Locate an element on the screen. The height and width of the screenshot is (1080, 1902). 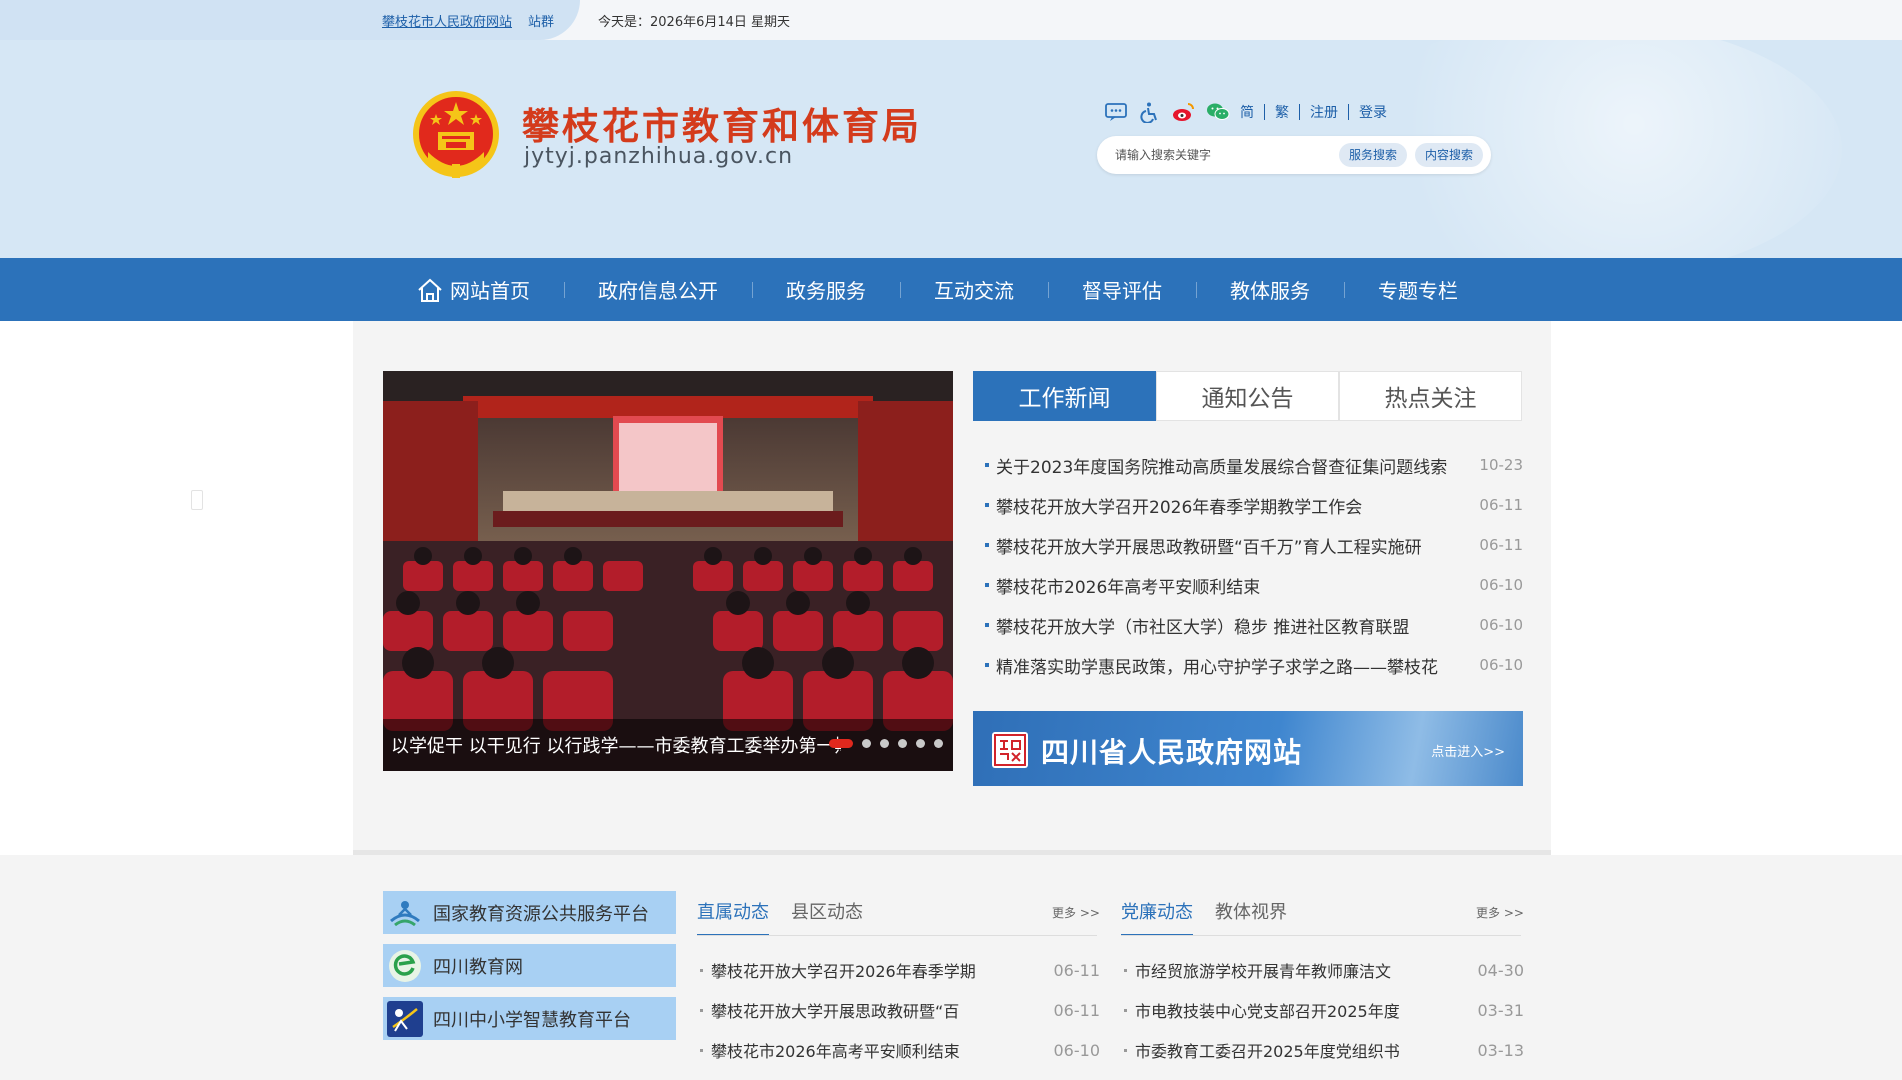
nav-item-gov-info: 政府信息公开 is located at coordinates (658, 289).